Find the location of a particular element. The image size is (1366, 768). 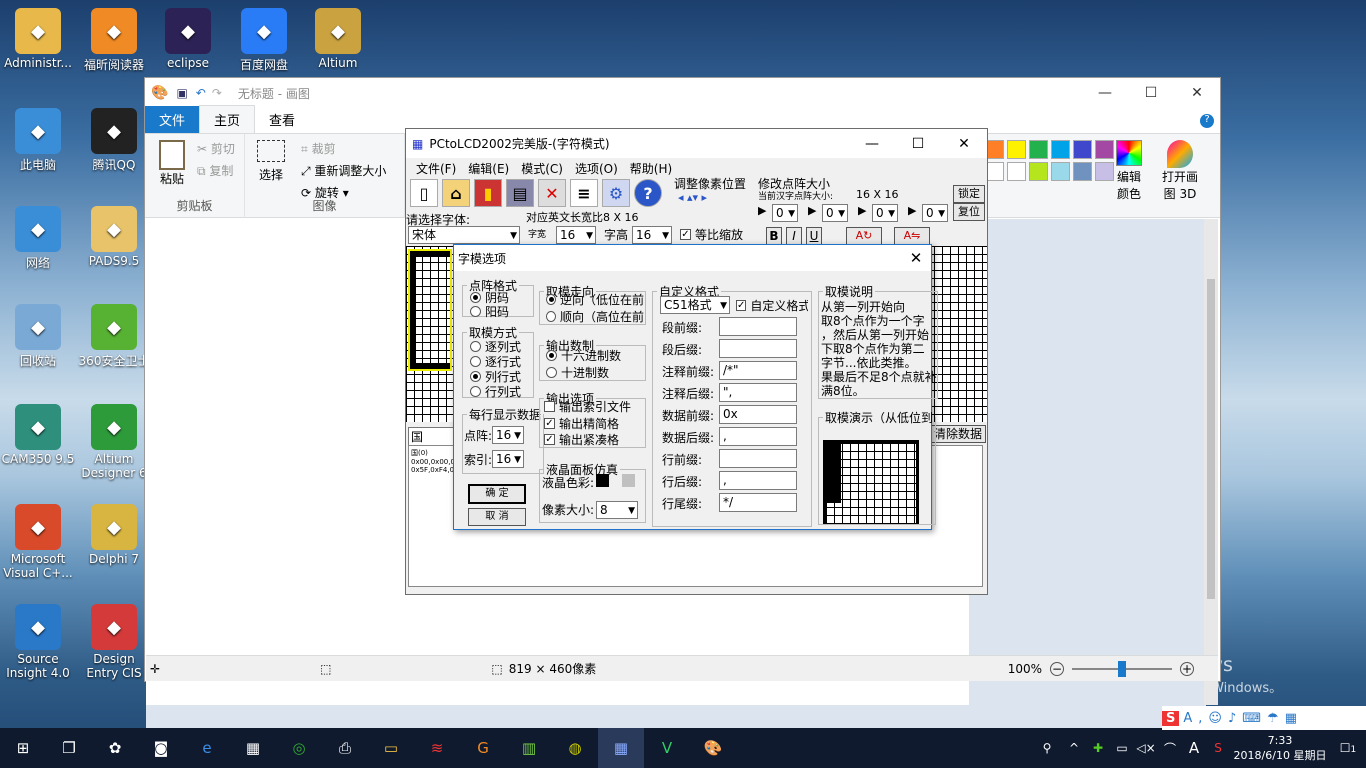

pinned-altium-icon: ◎ is located at coordinates (299, 748).